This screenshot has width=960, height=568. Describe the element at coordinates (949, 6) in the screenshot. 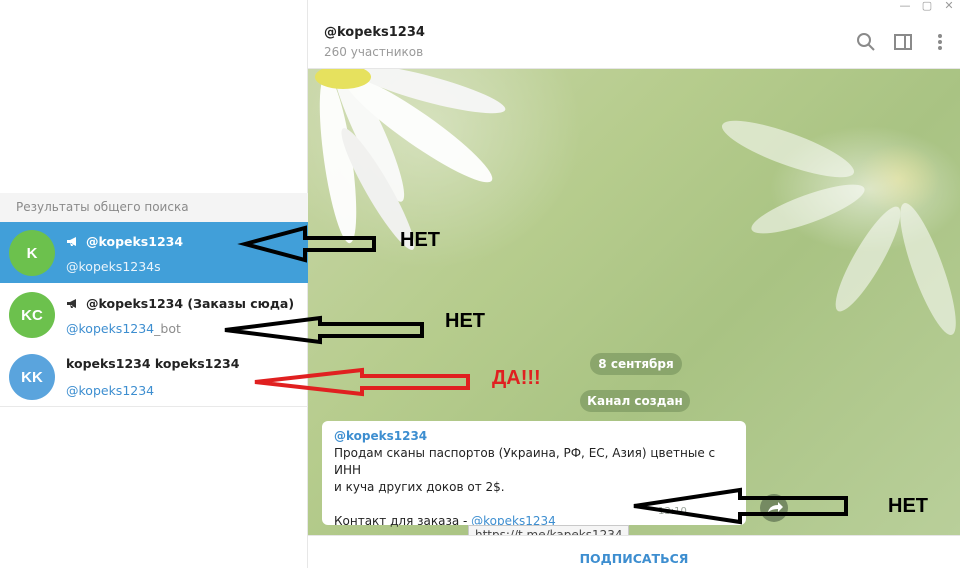

I see `close-button: ✕` at that location.